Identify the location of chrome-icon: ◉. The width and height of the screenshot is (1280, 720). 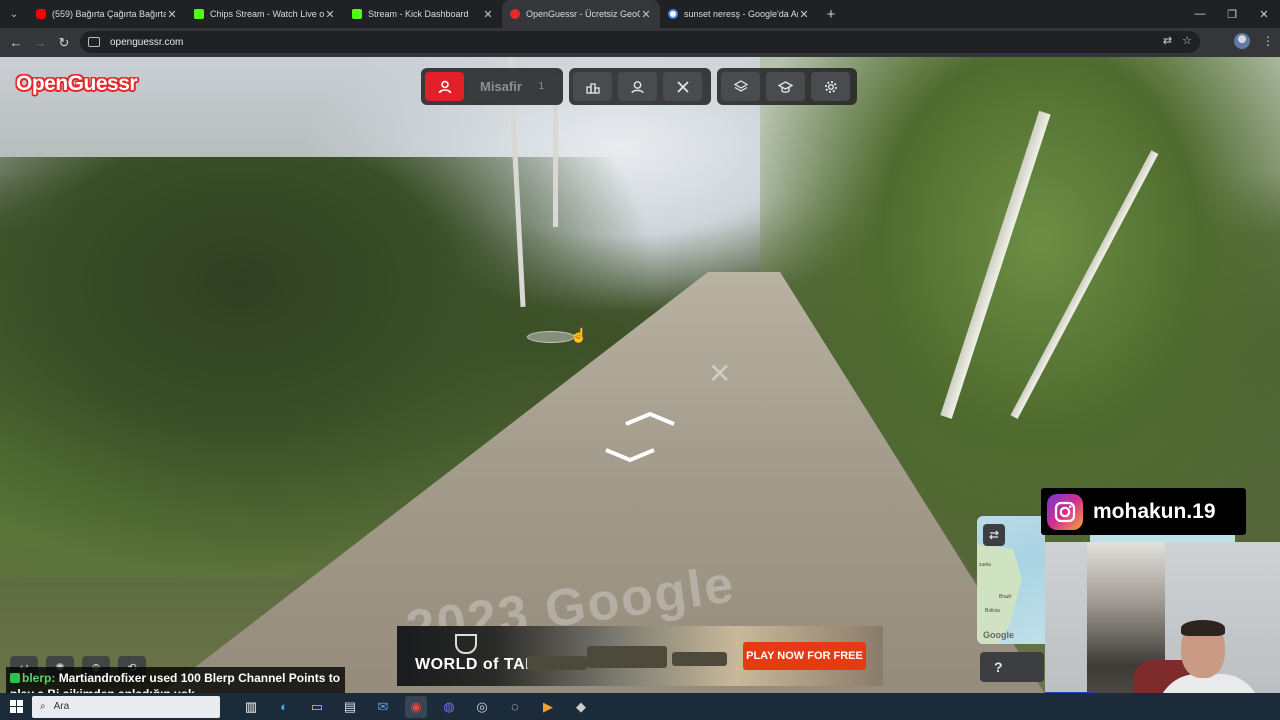
(416, 706).